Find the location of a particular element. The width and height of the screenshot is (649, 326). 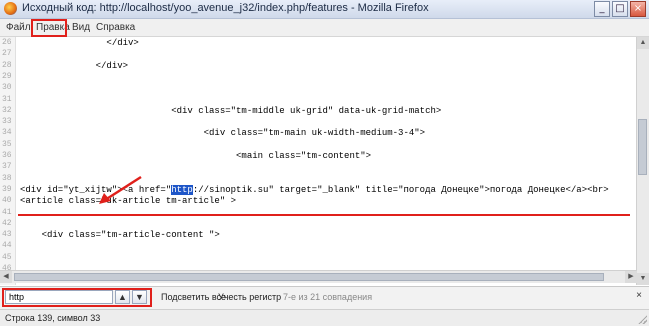

line-number: 32 is located at coordinates (7, 110).